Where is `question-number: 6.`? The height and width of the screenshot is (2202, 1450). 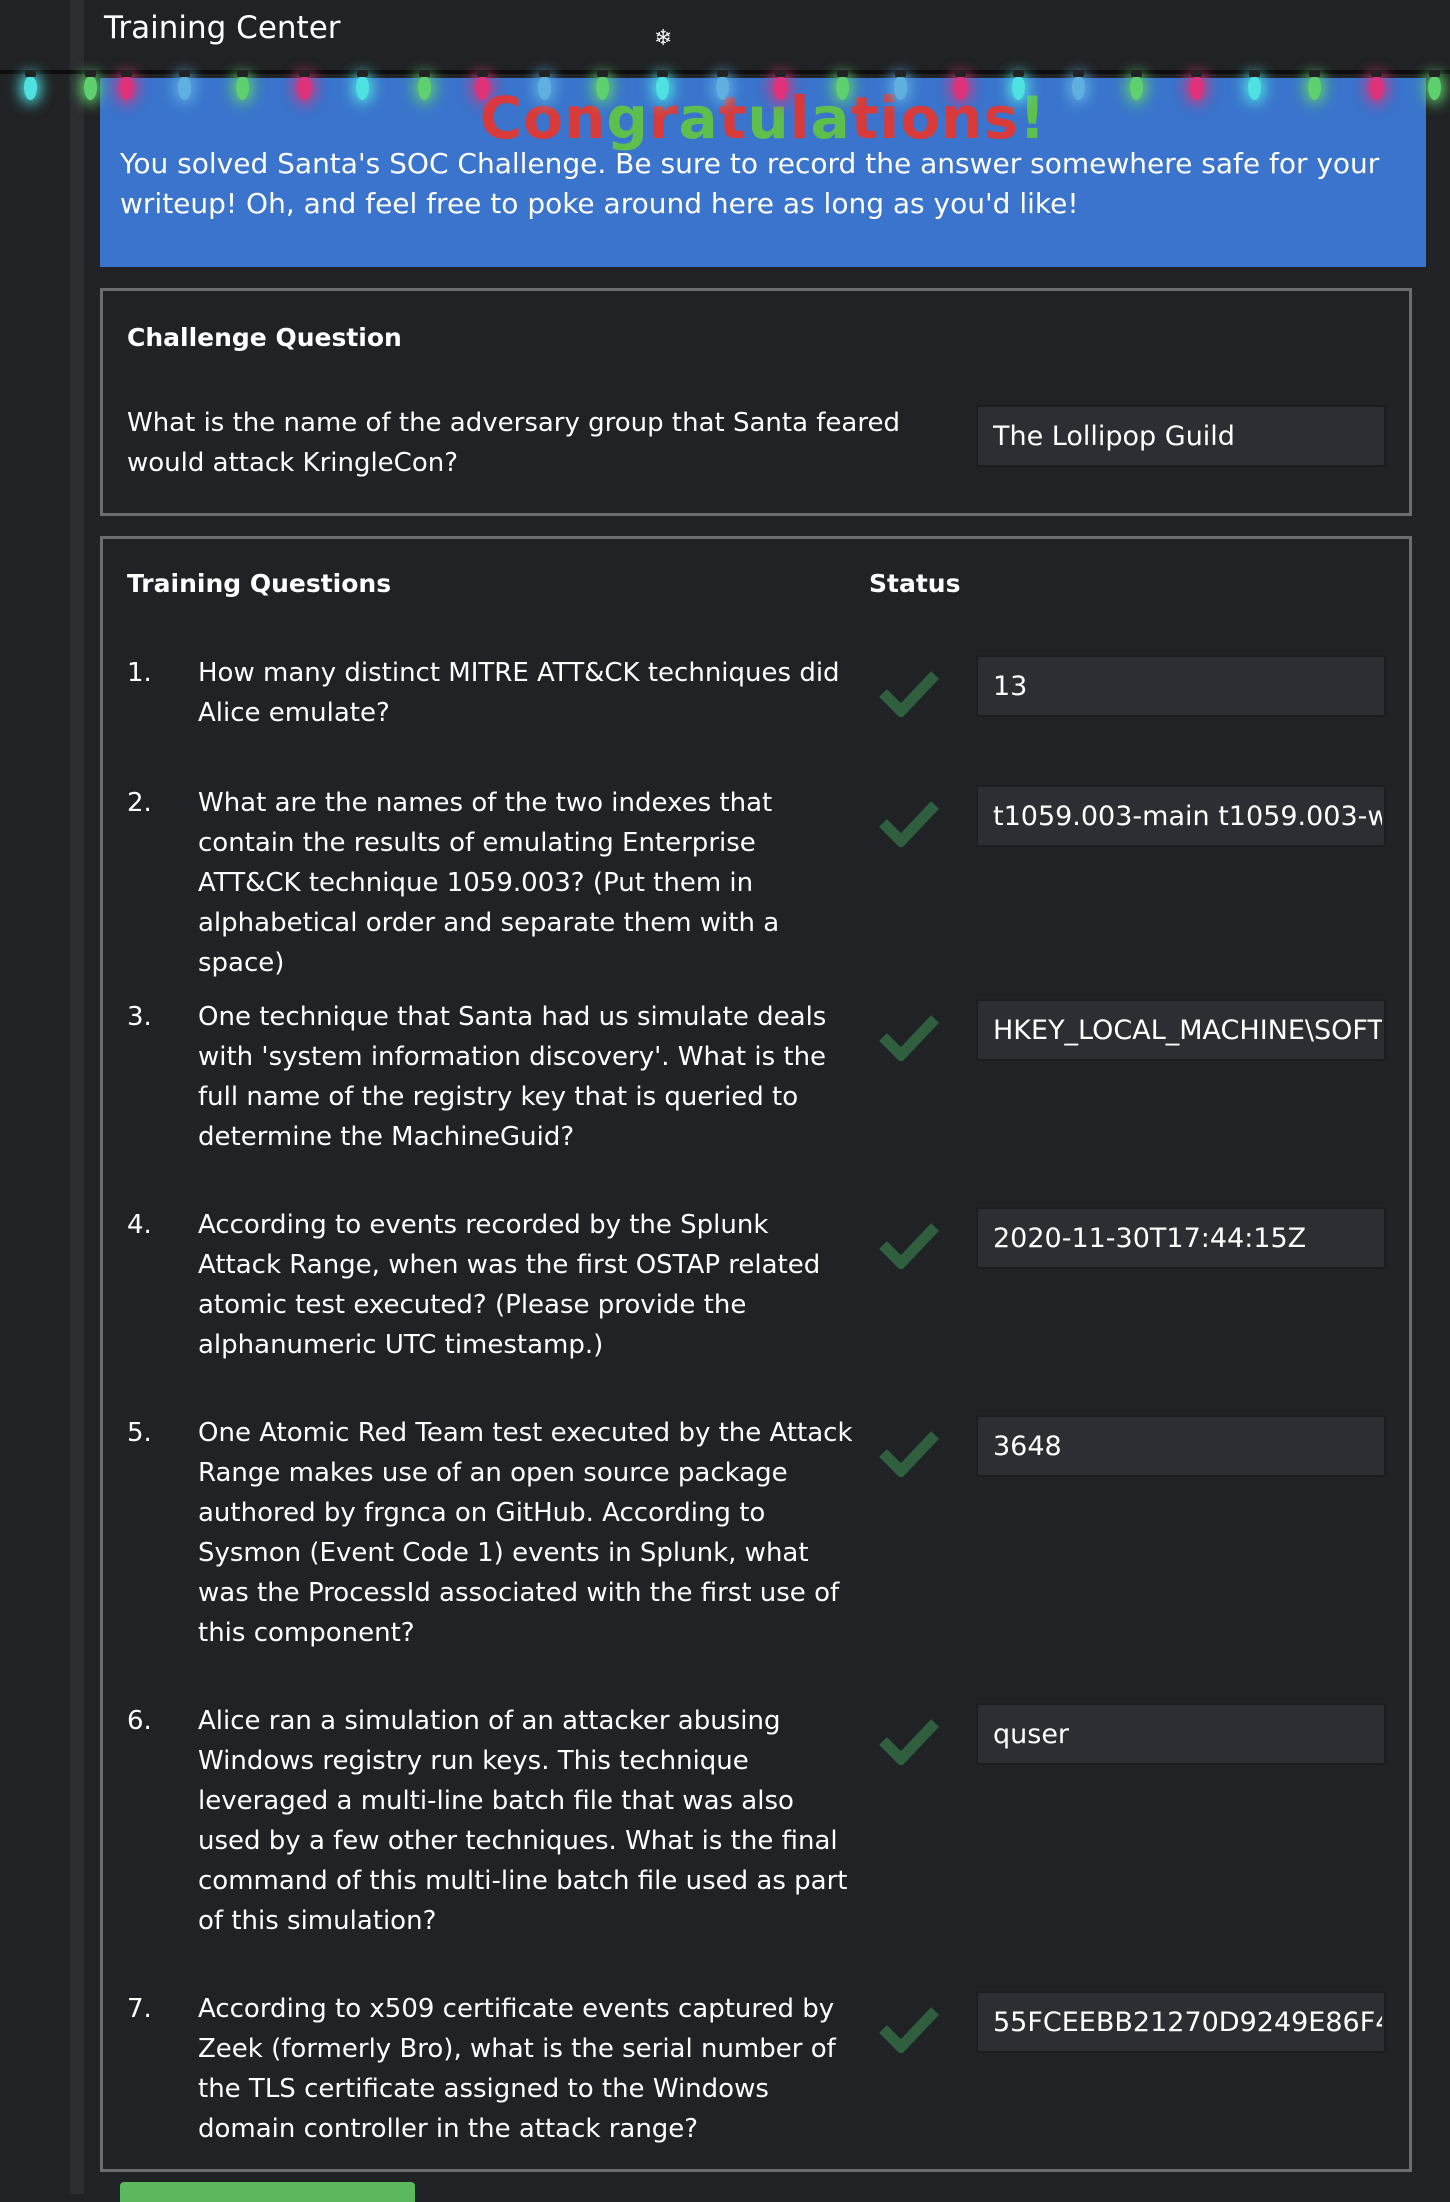 question-number: 6. is located at coordinates (139, 1721).